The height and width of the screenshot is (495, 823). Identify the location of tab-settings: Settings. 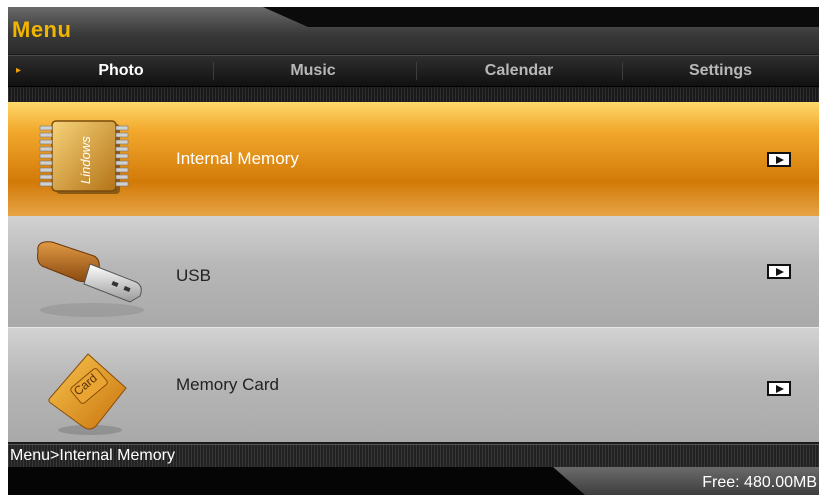
(720, 71).